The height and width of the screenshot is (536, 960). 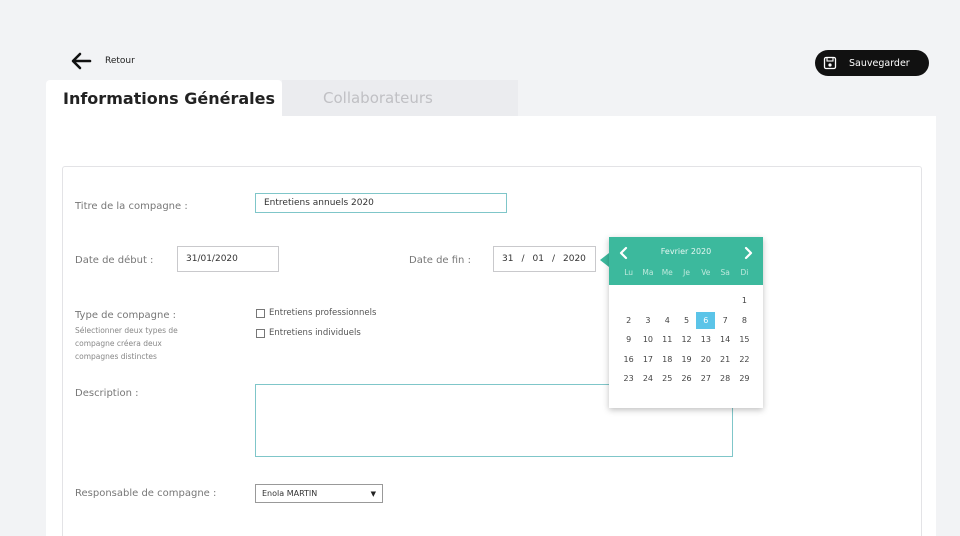 What do you see at coordinates (628, 378) in the screenshot?
I see `calendar-day: 23` at bounding box center [628, 378].